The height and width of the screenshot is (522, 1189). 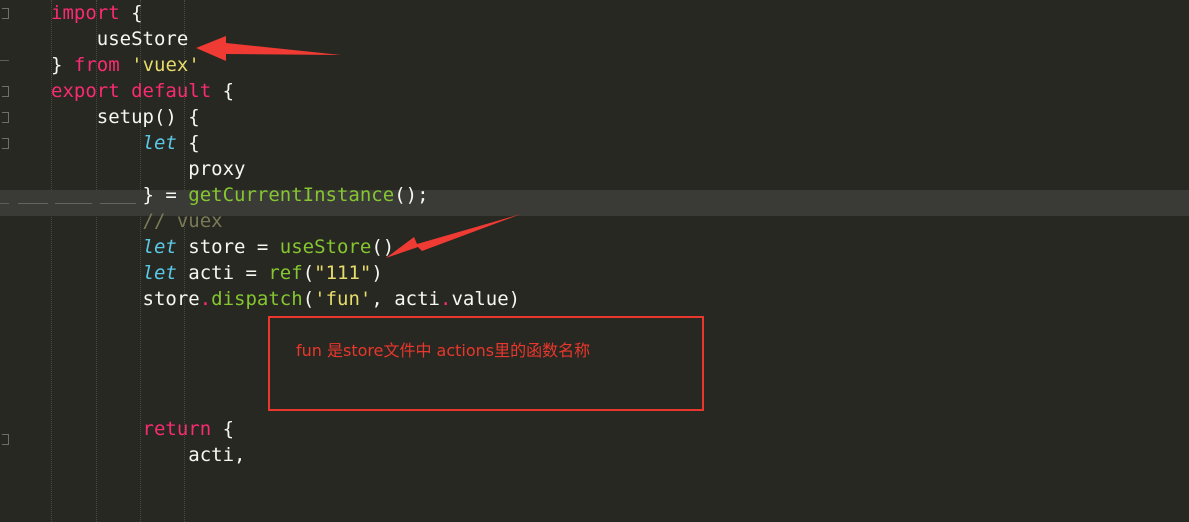 I want to click on code-token: acti,, so click(x=148, y=455).